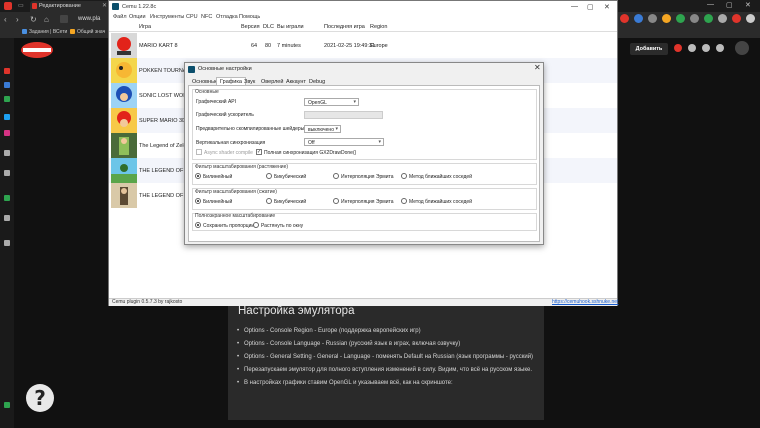 The image size is (760, 428). What do you see at coordinates (33, 19) in the screenshot?
I see `reload-button: ↻` at bounding box center [33, 19].